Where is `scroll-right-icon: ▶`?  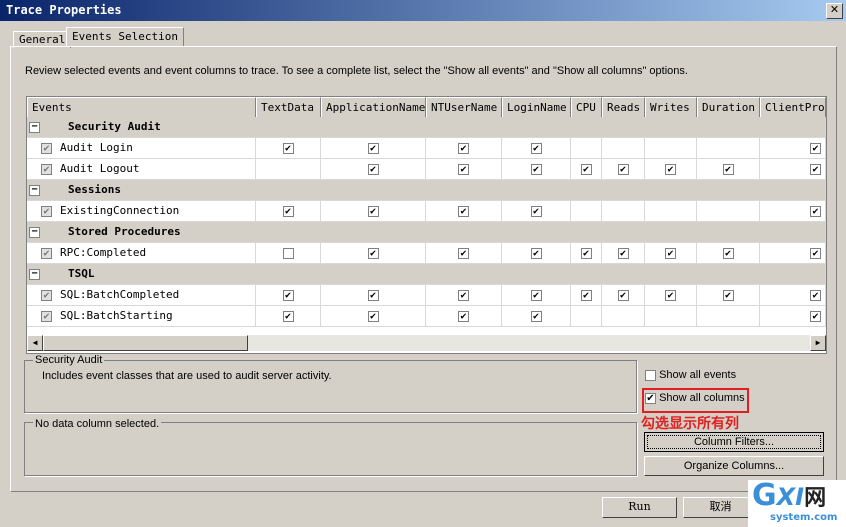 scroll-right-icon: ▶ is located at coordinates (818, 343).